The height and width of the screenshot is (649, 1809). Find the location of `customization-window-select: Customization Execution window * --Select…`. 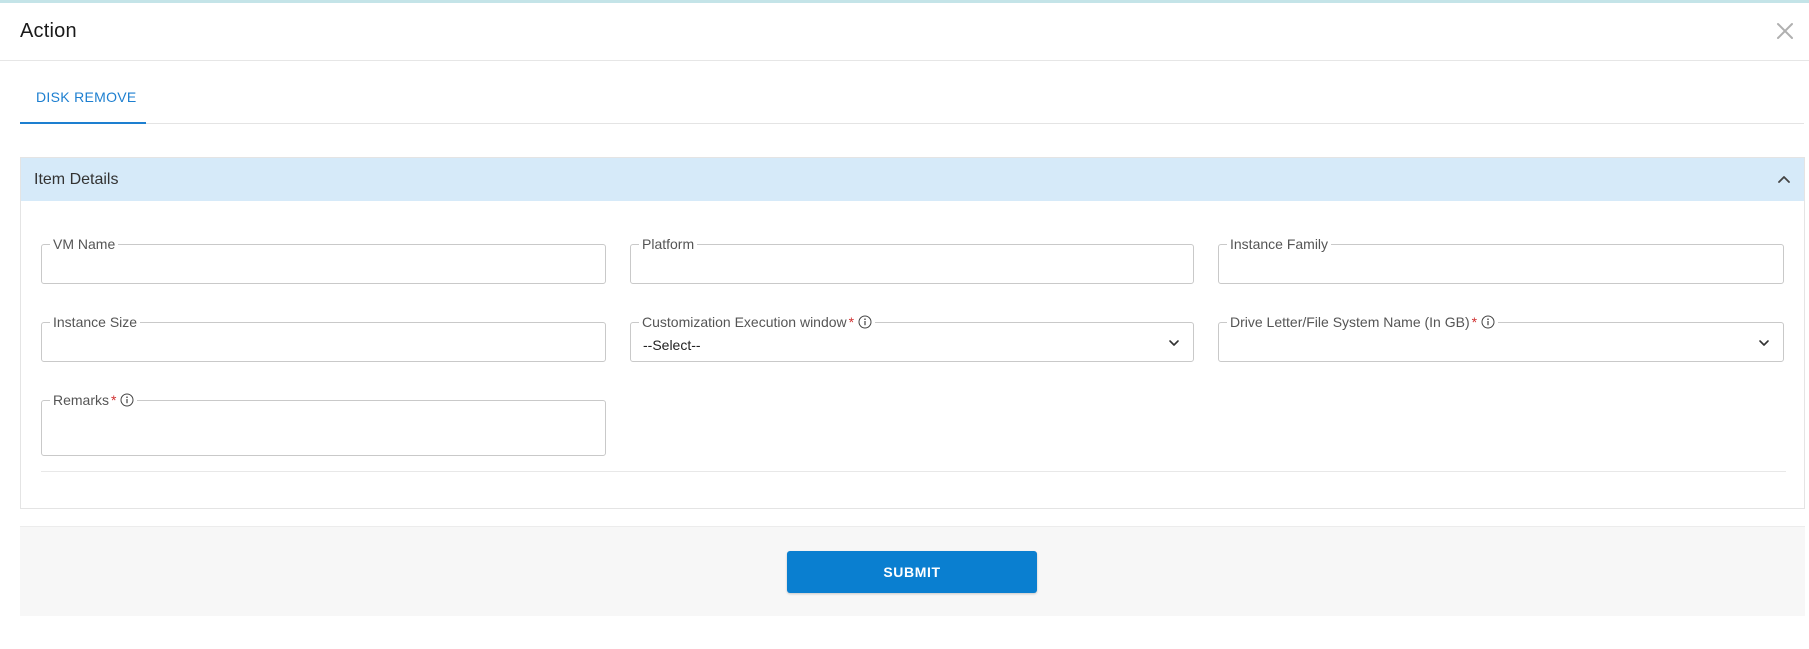

customization-window-select: Customization Execution window * --Select… is located at coordinates (912, 338).